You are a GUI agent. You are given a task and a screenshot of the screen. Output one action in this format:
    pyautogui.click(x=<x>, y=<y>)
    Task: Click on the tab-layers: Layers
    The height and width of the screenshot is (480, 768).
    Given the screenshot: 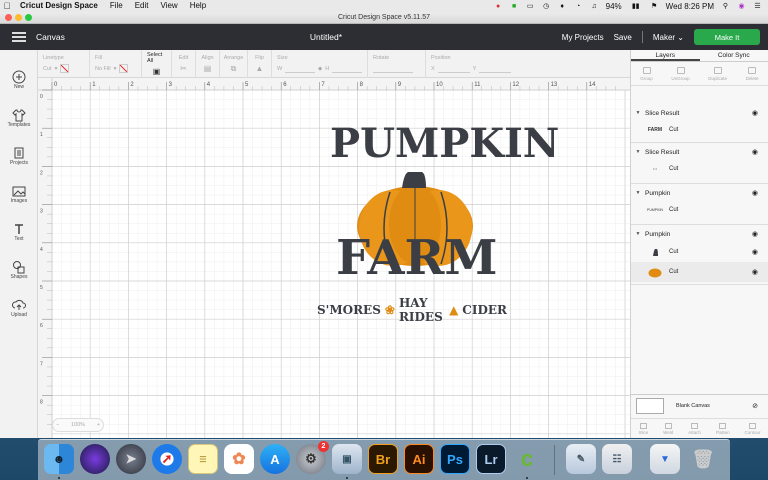 What is the action you would take?
    pyautogui.click(x=665, y=55)
    